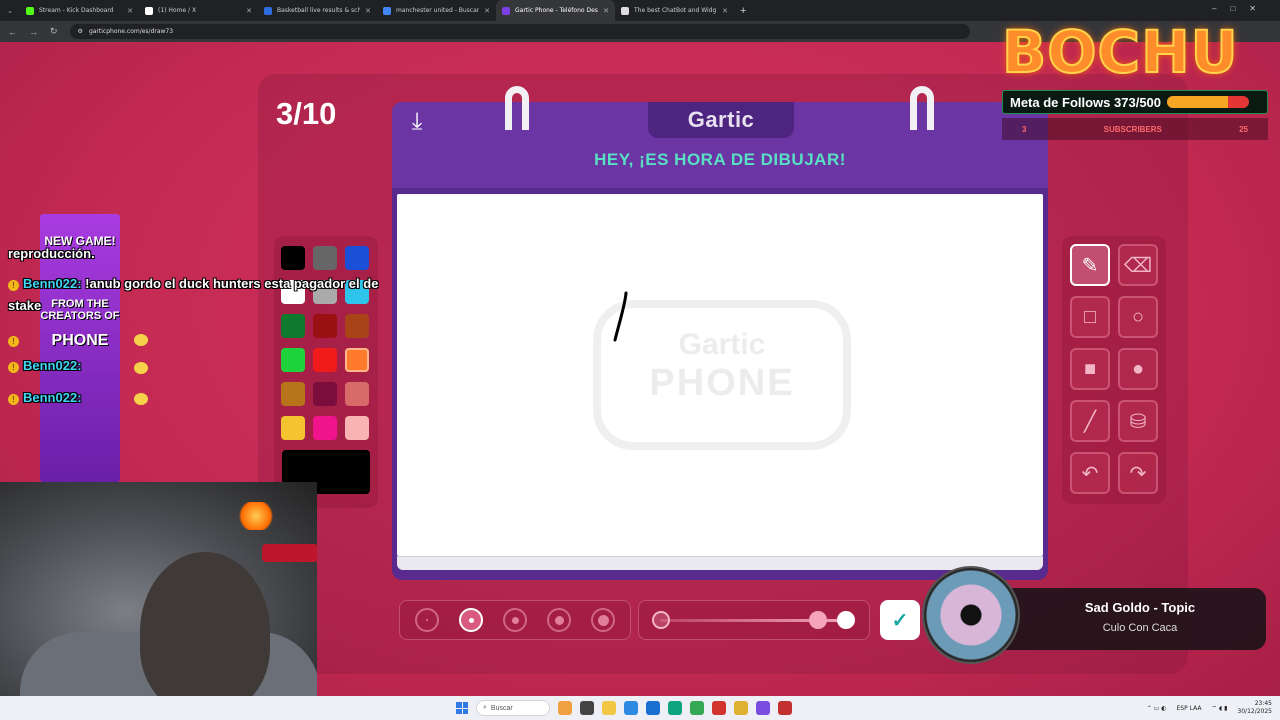 The height and width of the screenshot is (720, 1280). I want to click on line-tool-button: ╱, so click(1090, 421).